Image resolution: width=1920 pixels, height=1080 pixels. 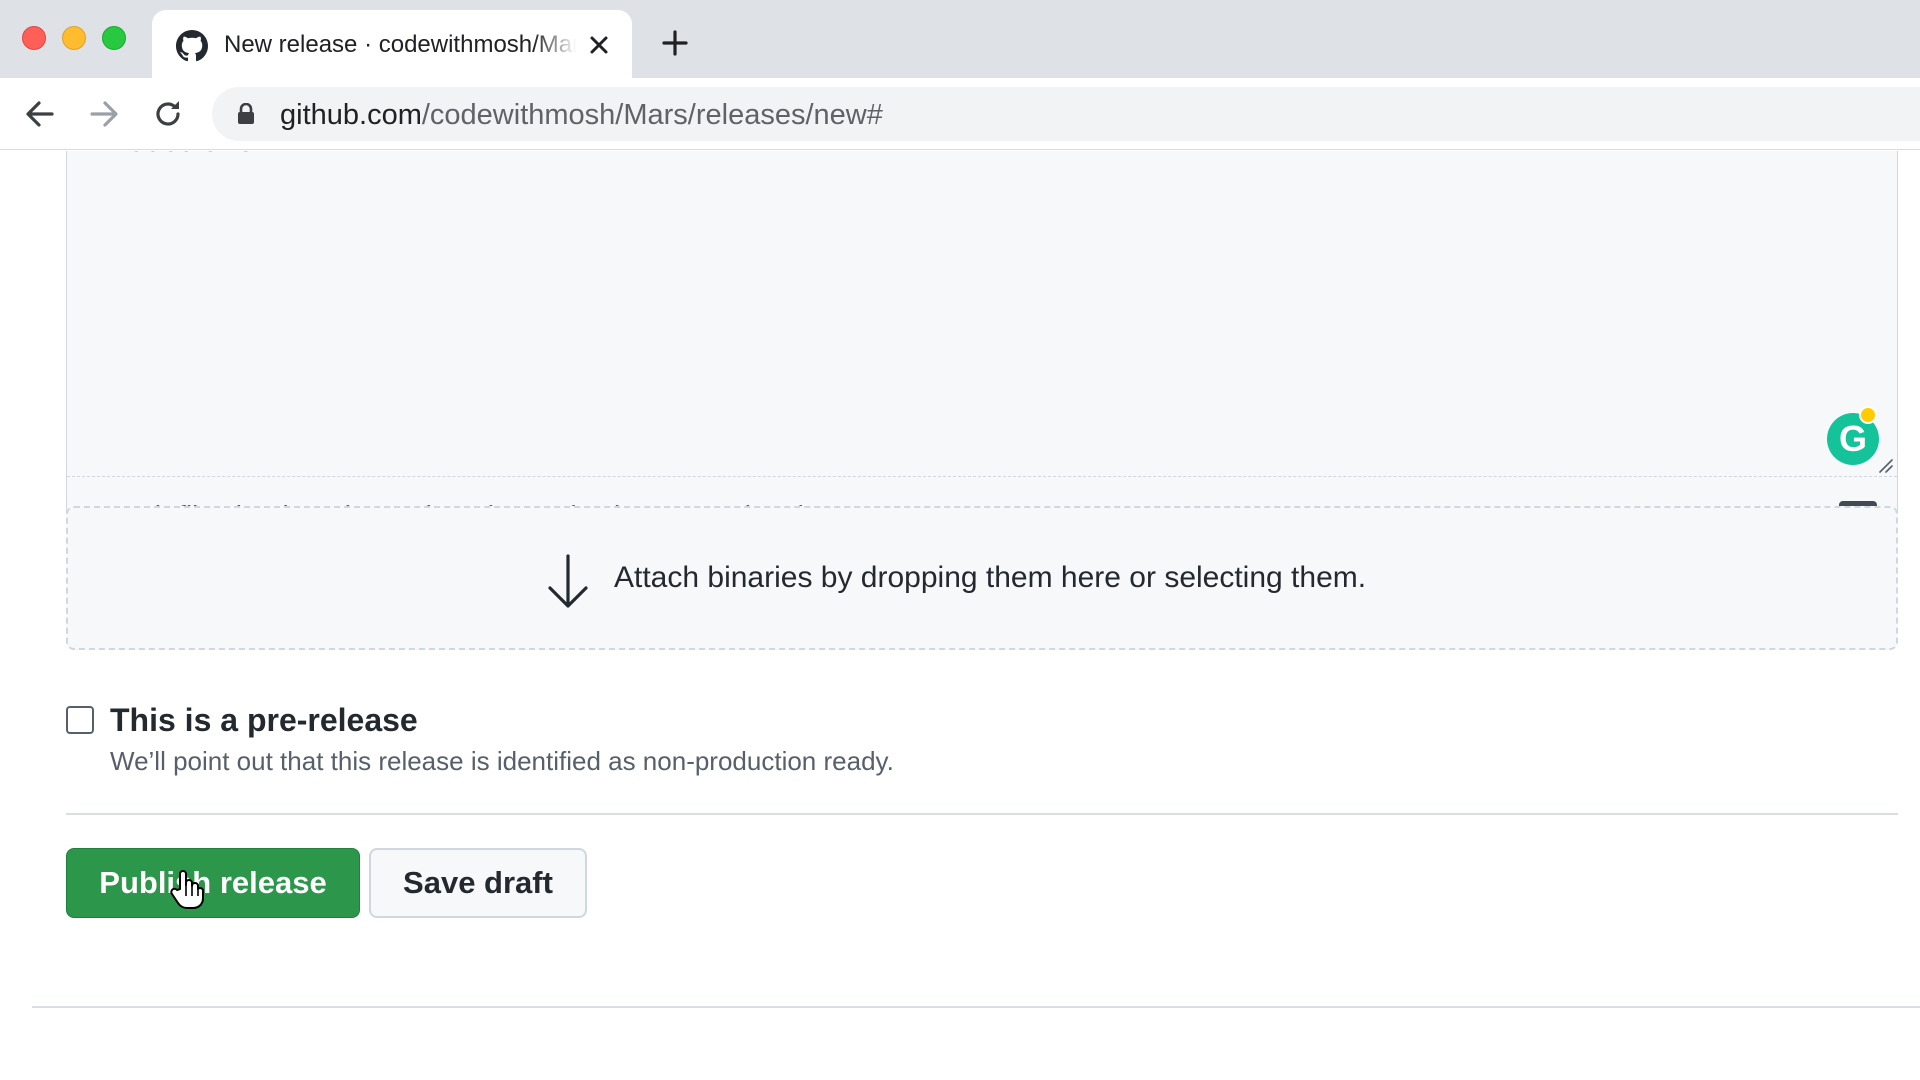 What do you see at coordinates (568, 581) in the screenshot?
I see `arrow-down-icon` at bounding box center [568, 581].